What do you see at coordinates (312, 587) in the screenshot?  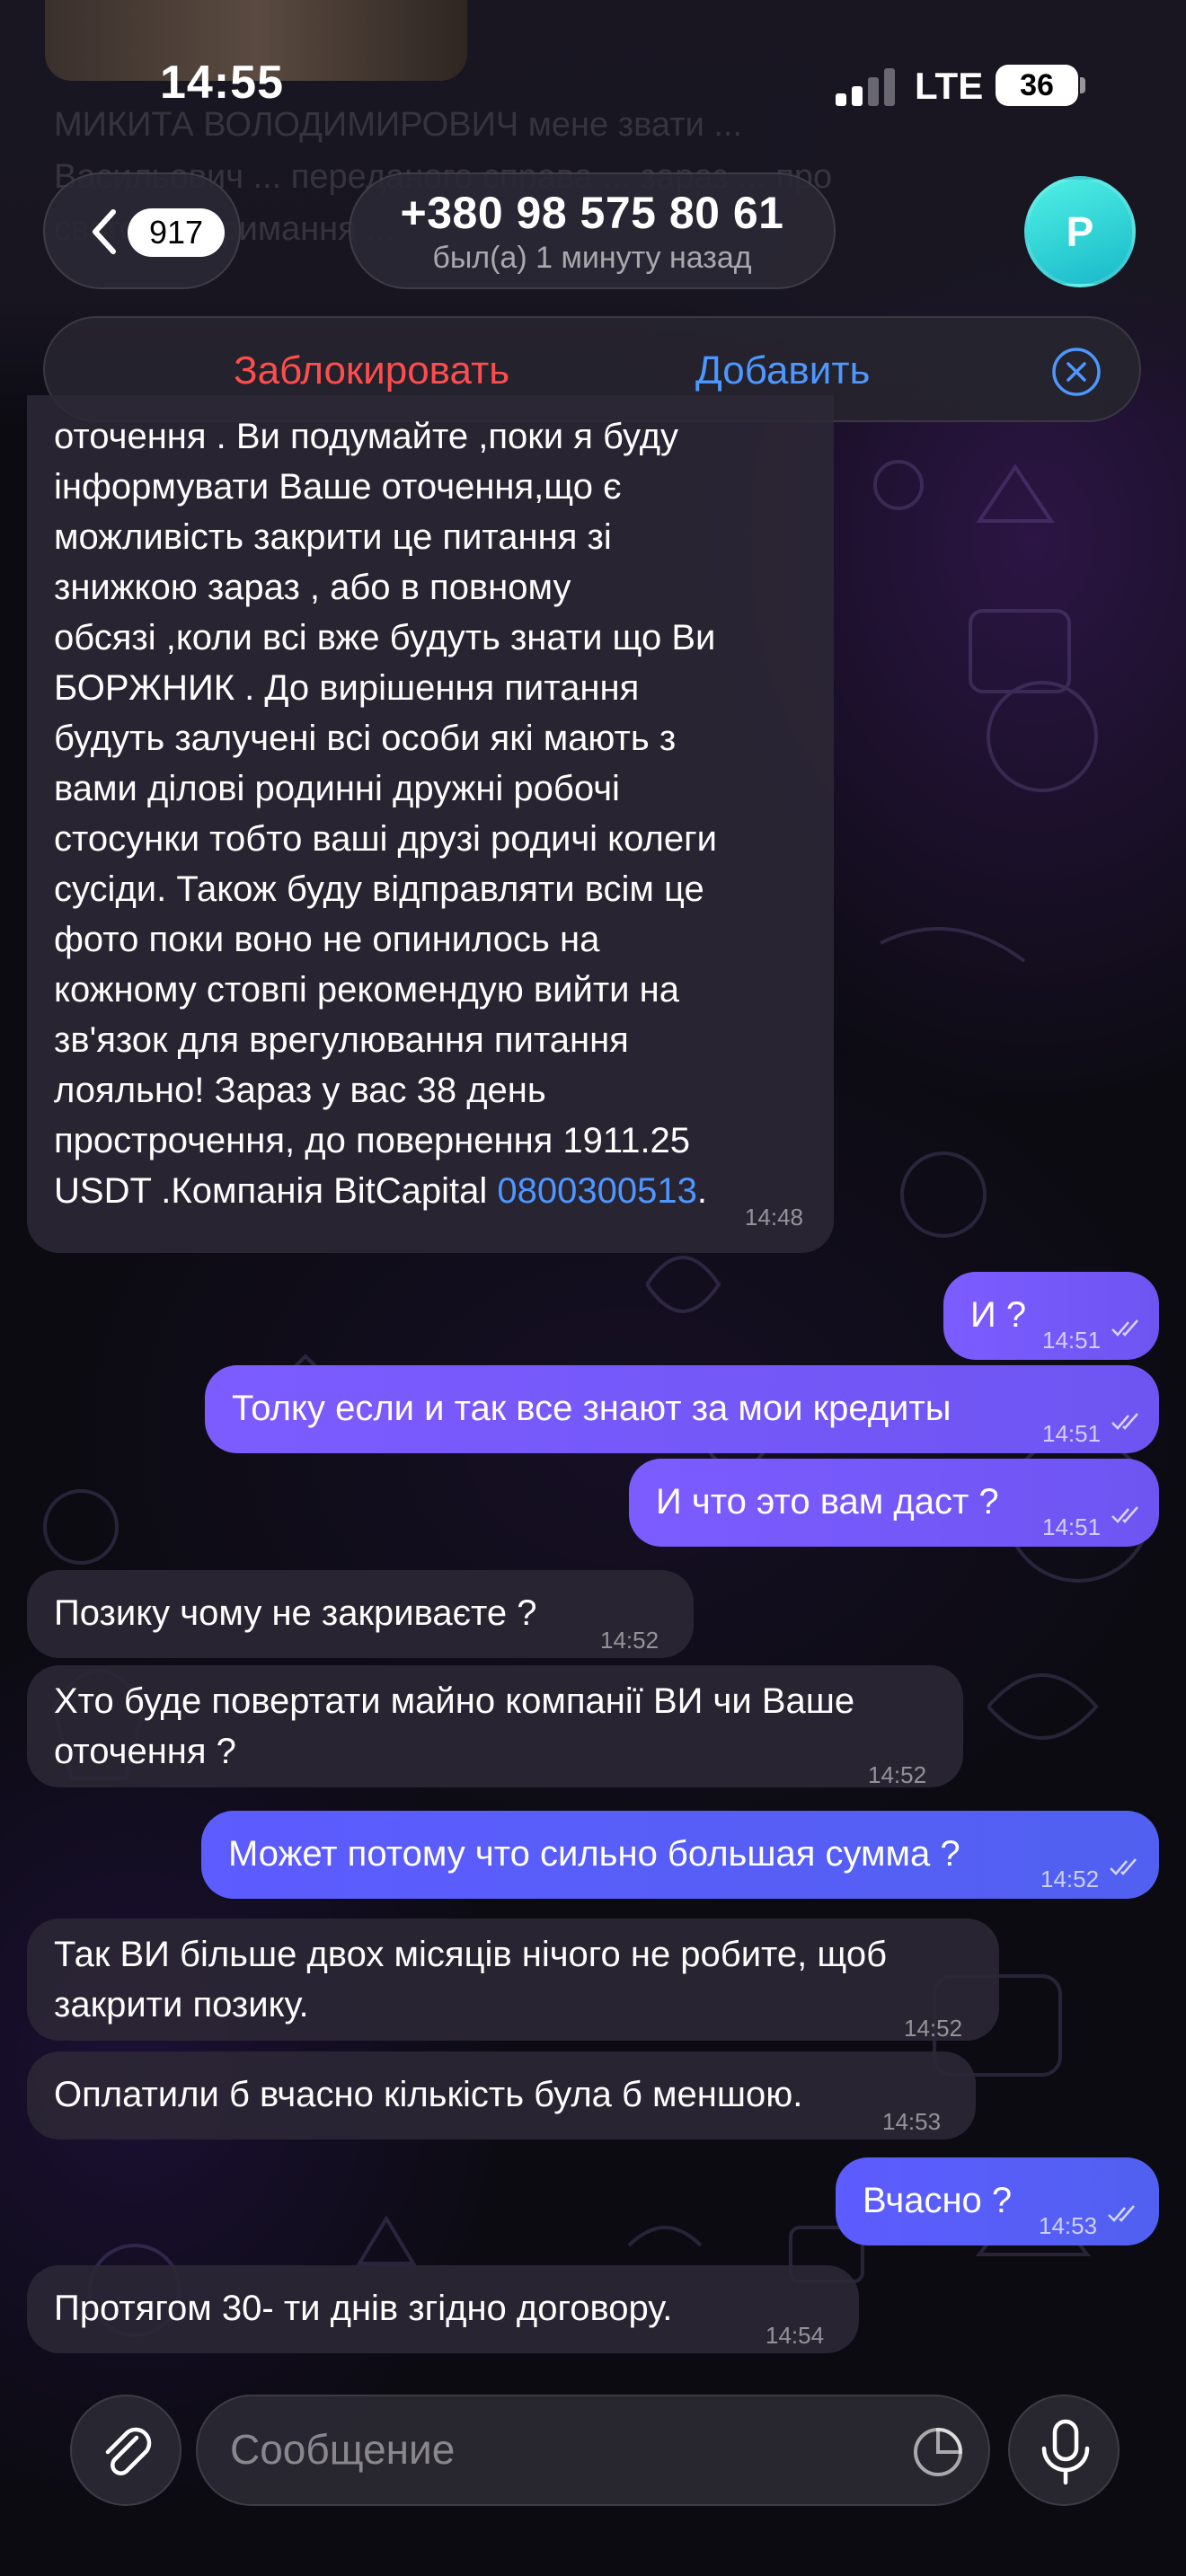 I see `message-line: знижкою зараз , або в повному` at bounding box center [312, 587].